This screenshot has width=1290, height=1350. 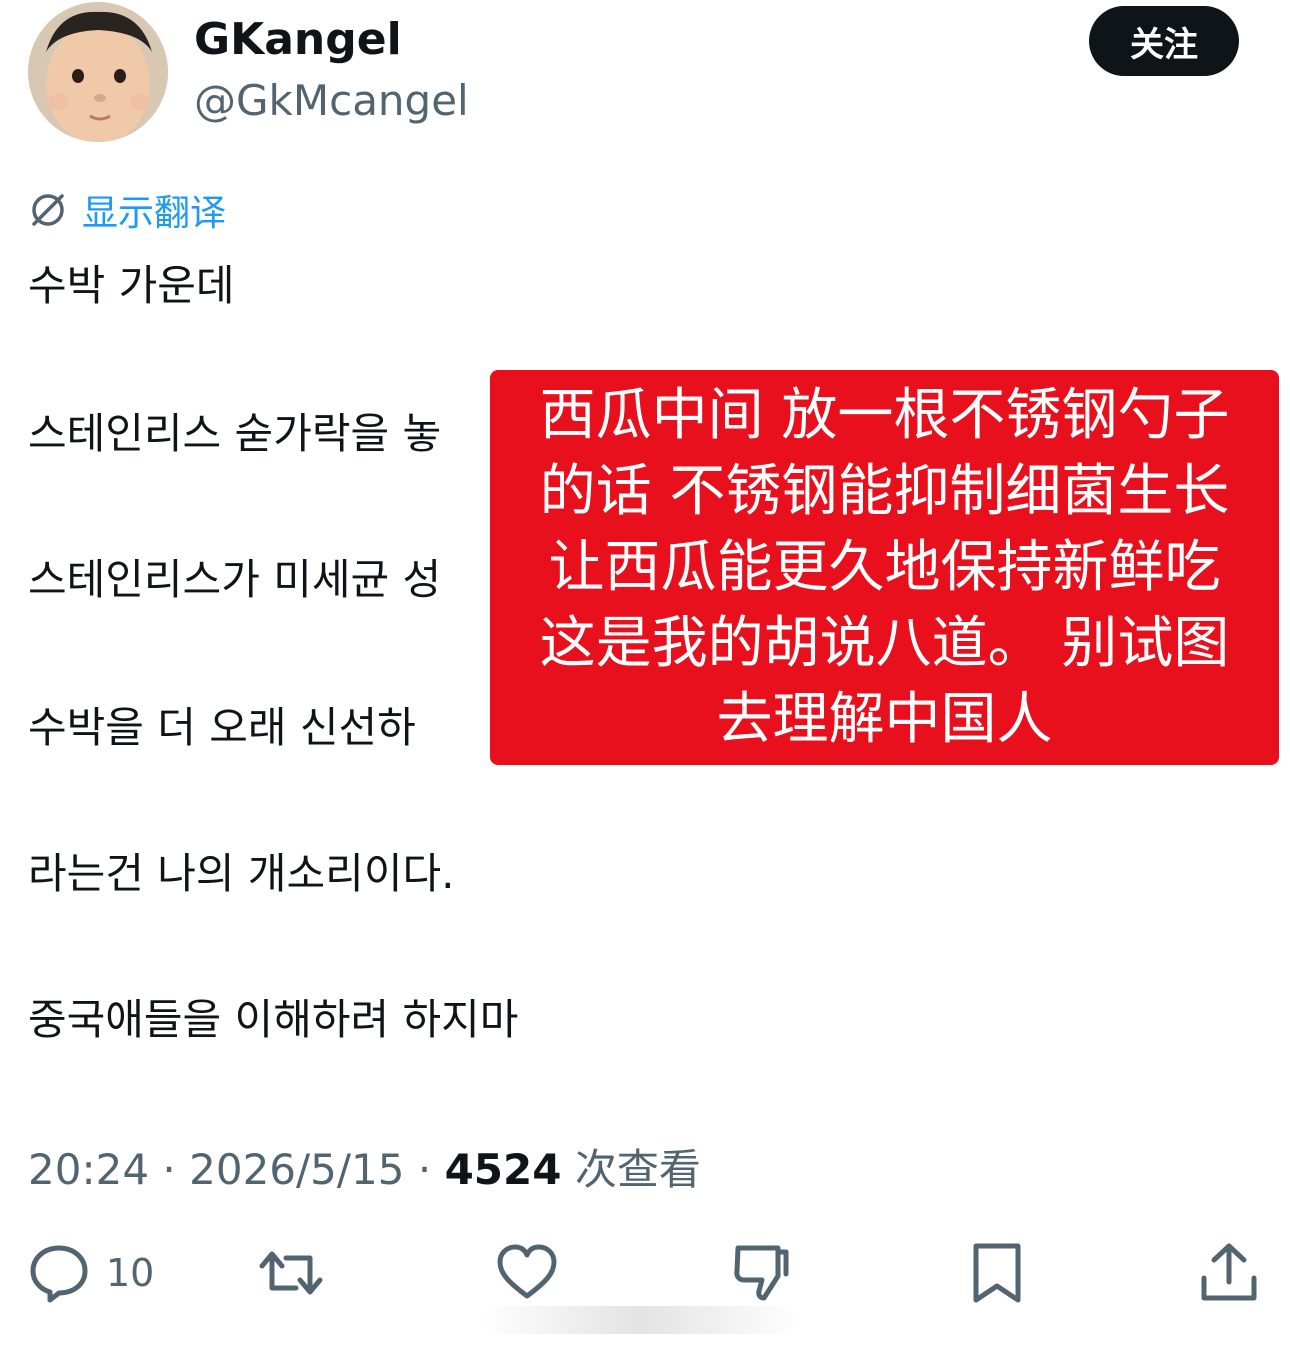 I want to click on translate-off-icon, so click(x=48, y=210).